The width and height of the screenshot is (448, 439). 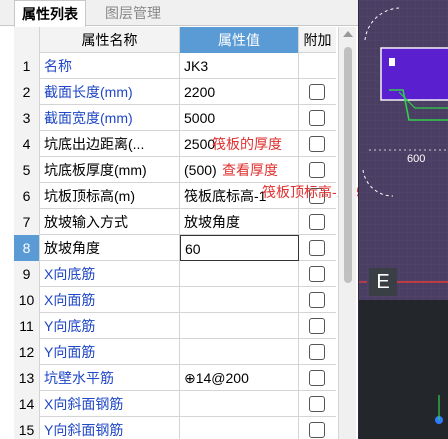 I want to click on table-row: 5 坑底板厚度(mm) (500), so click(x=175, y=170).